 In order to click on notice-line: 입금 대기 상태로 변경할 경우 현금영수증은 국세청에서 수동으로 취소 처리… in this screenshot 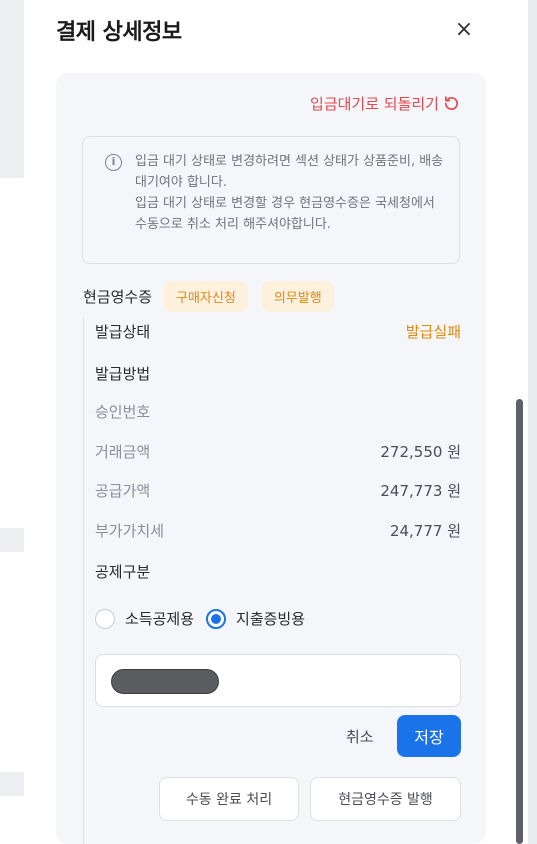, I will do `click(285, 214)`.